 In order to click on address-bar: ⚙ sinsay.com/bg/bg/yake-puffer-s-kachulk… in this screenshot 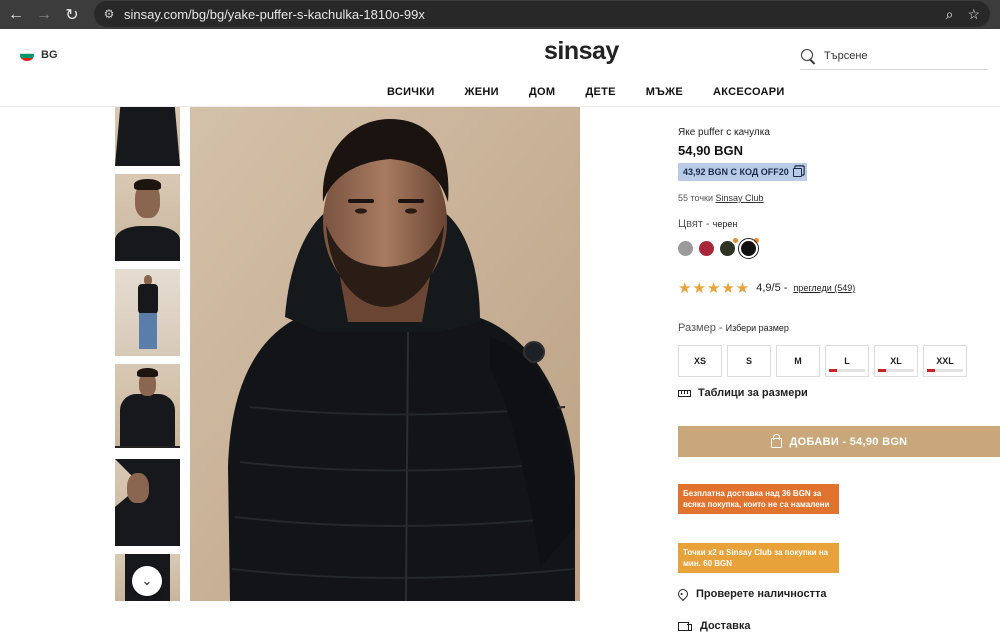, I will do `click(542, 14)`.